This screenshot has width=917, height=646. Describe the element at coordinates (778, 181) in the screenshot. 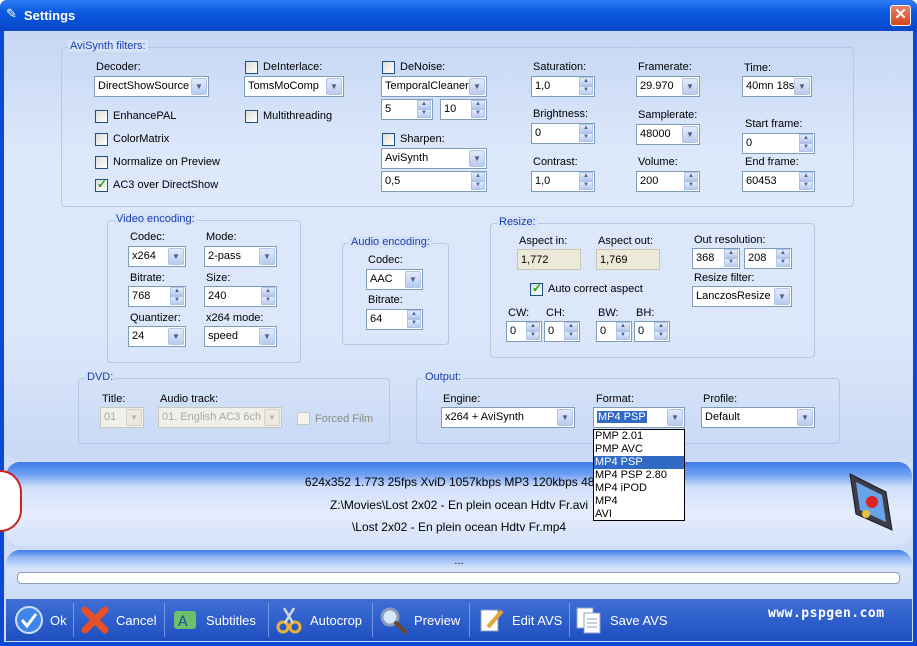

I see `end-frame-spinner: 60453 ▲ ▼` at that location.